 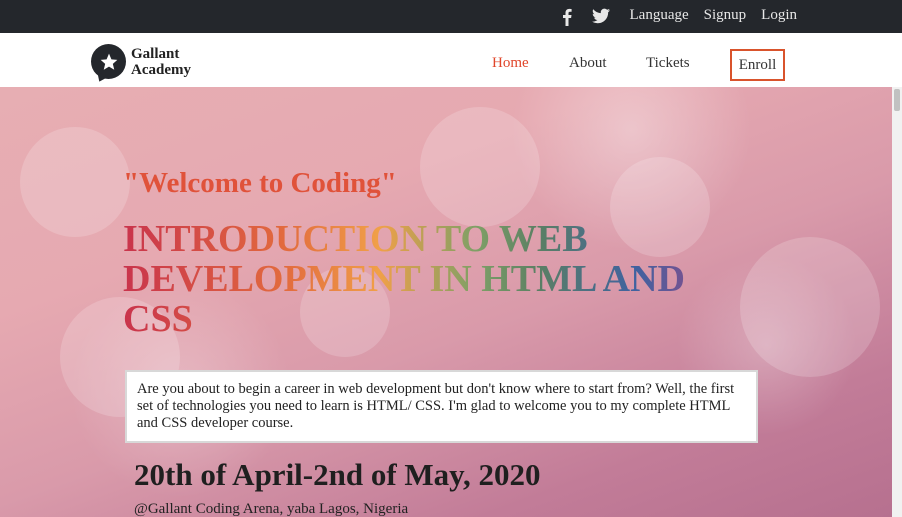 I want to click on account-links: Language Signup Login, so click(x=714, y=15).